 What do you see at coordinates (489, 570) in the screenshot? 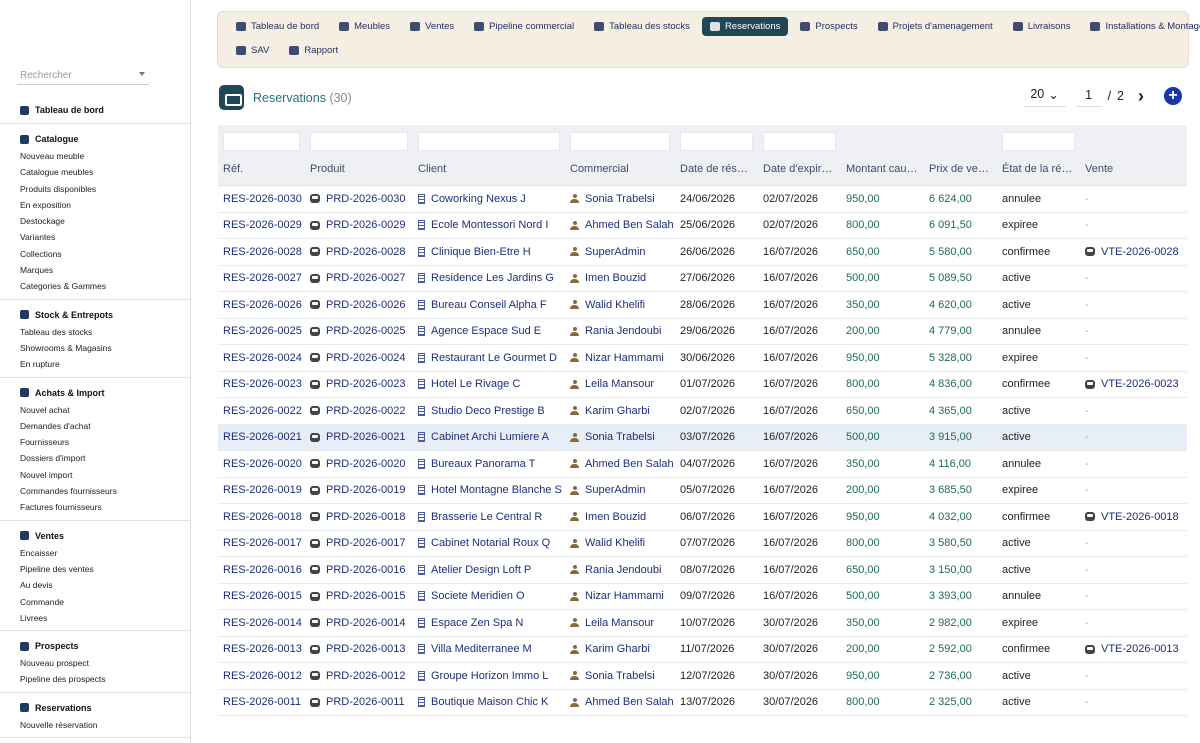
I see `client-link: Atelier Design Loft P` at bounding box center [489, 570].